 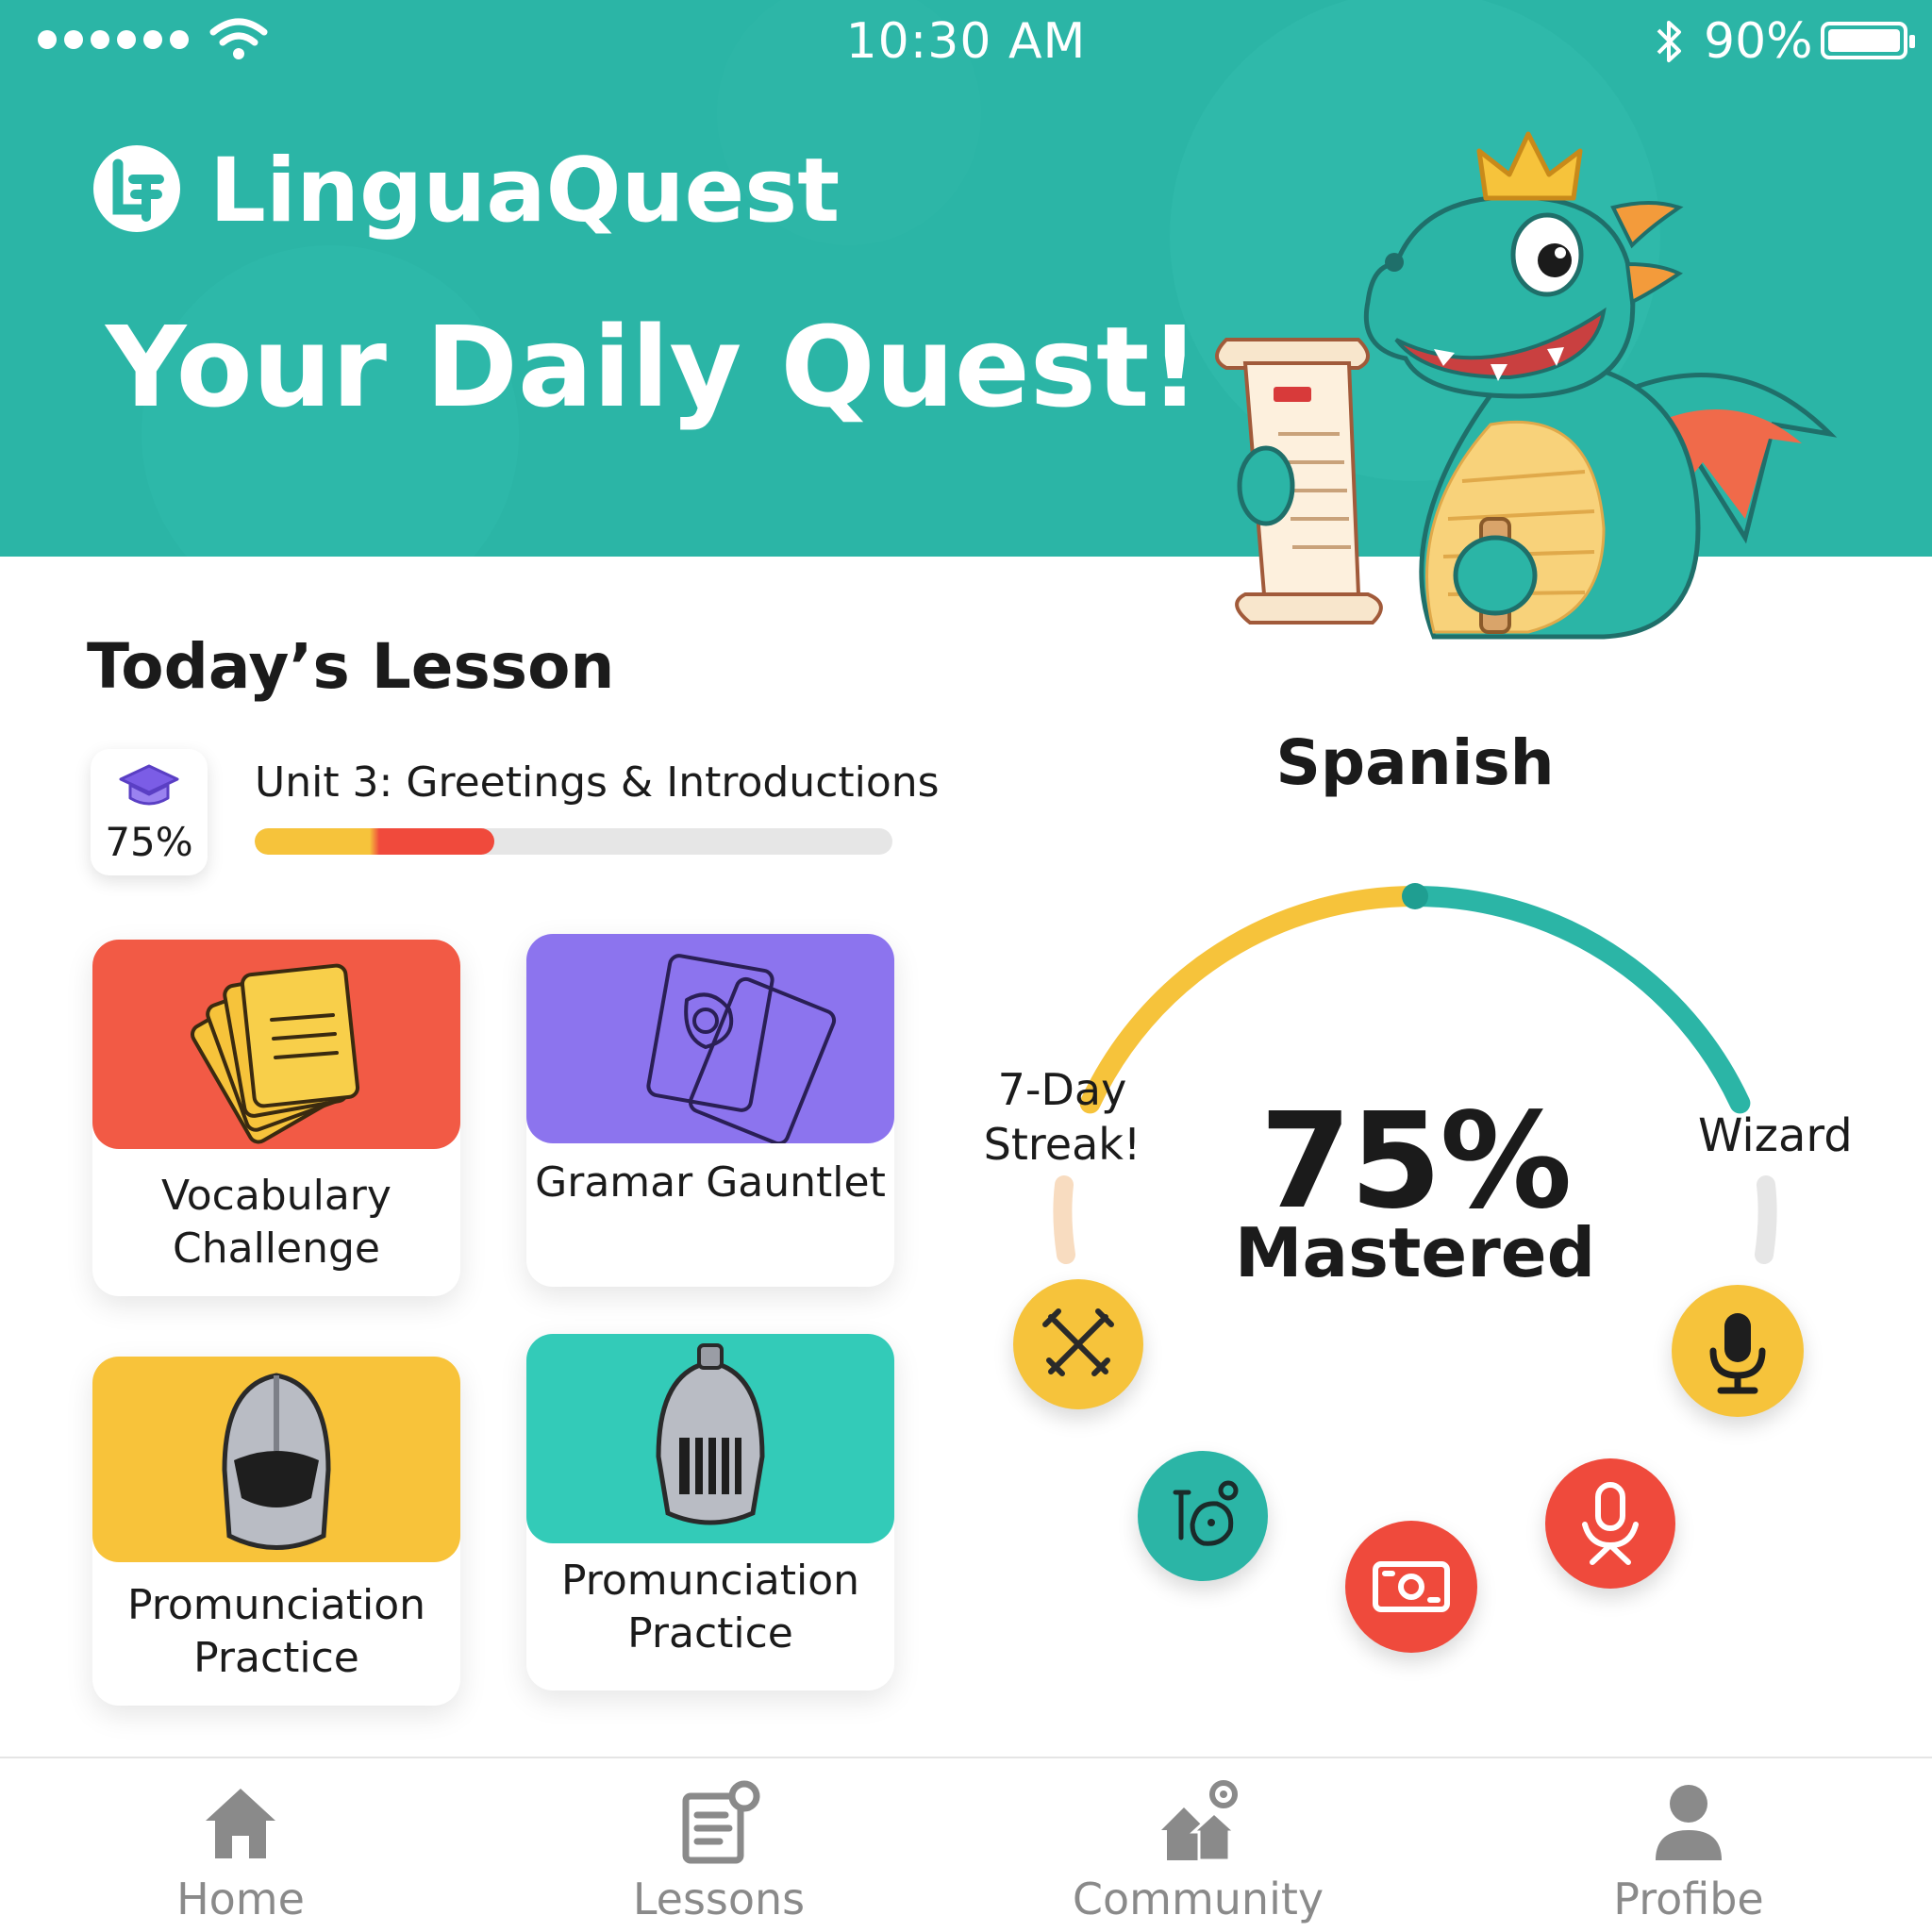 I want to click on profile-icon, so click(x=1689, y=1822).